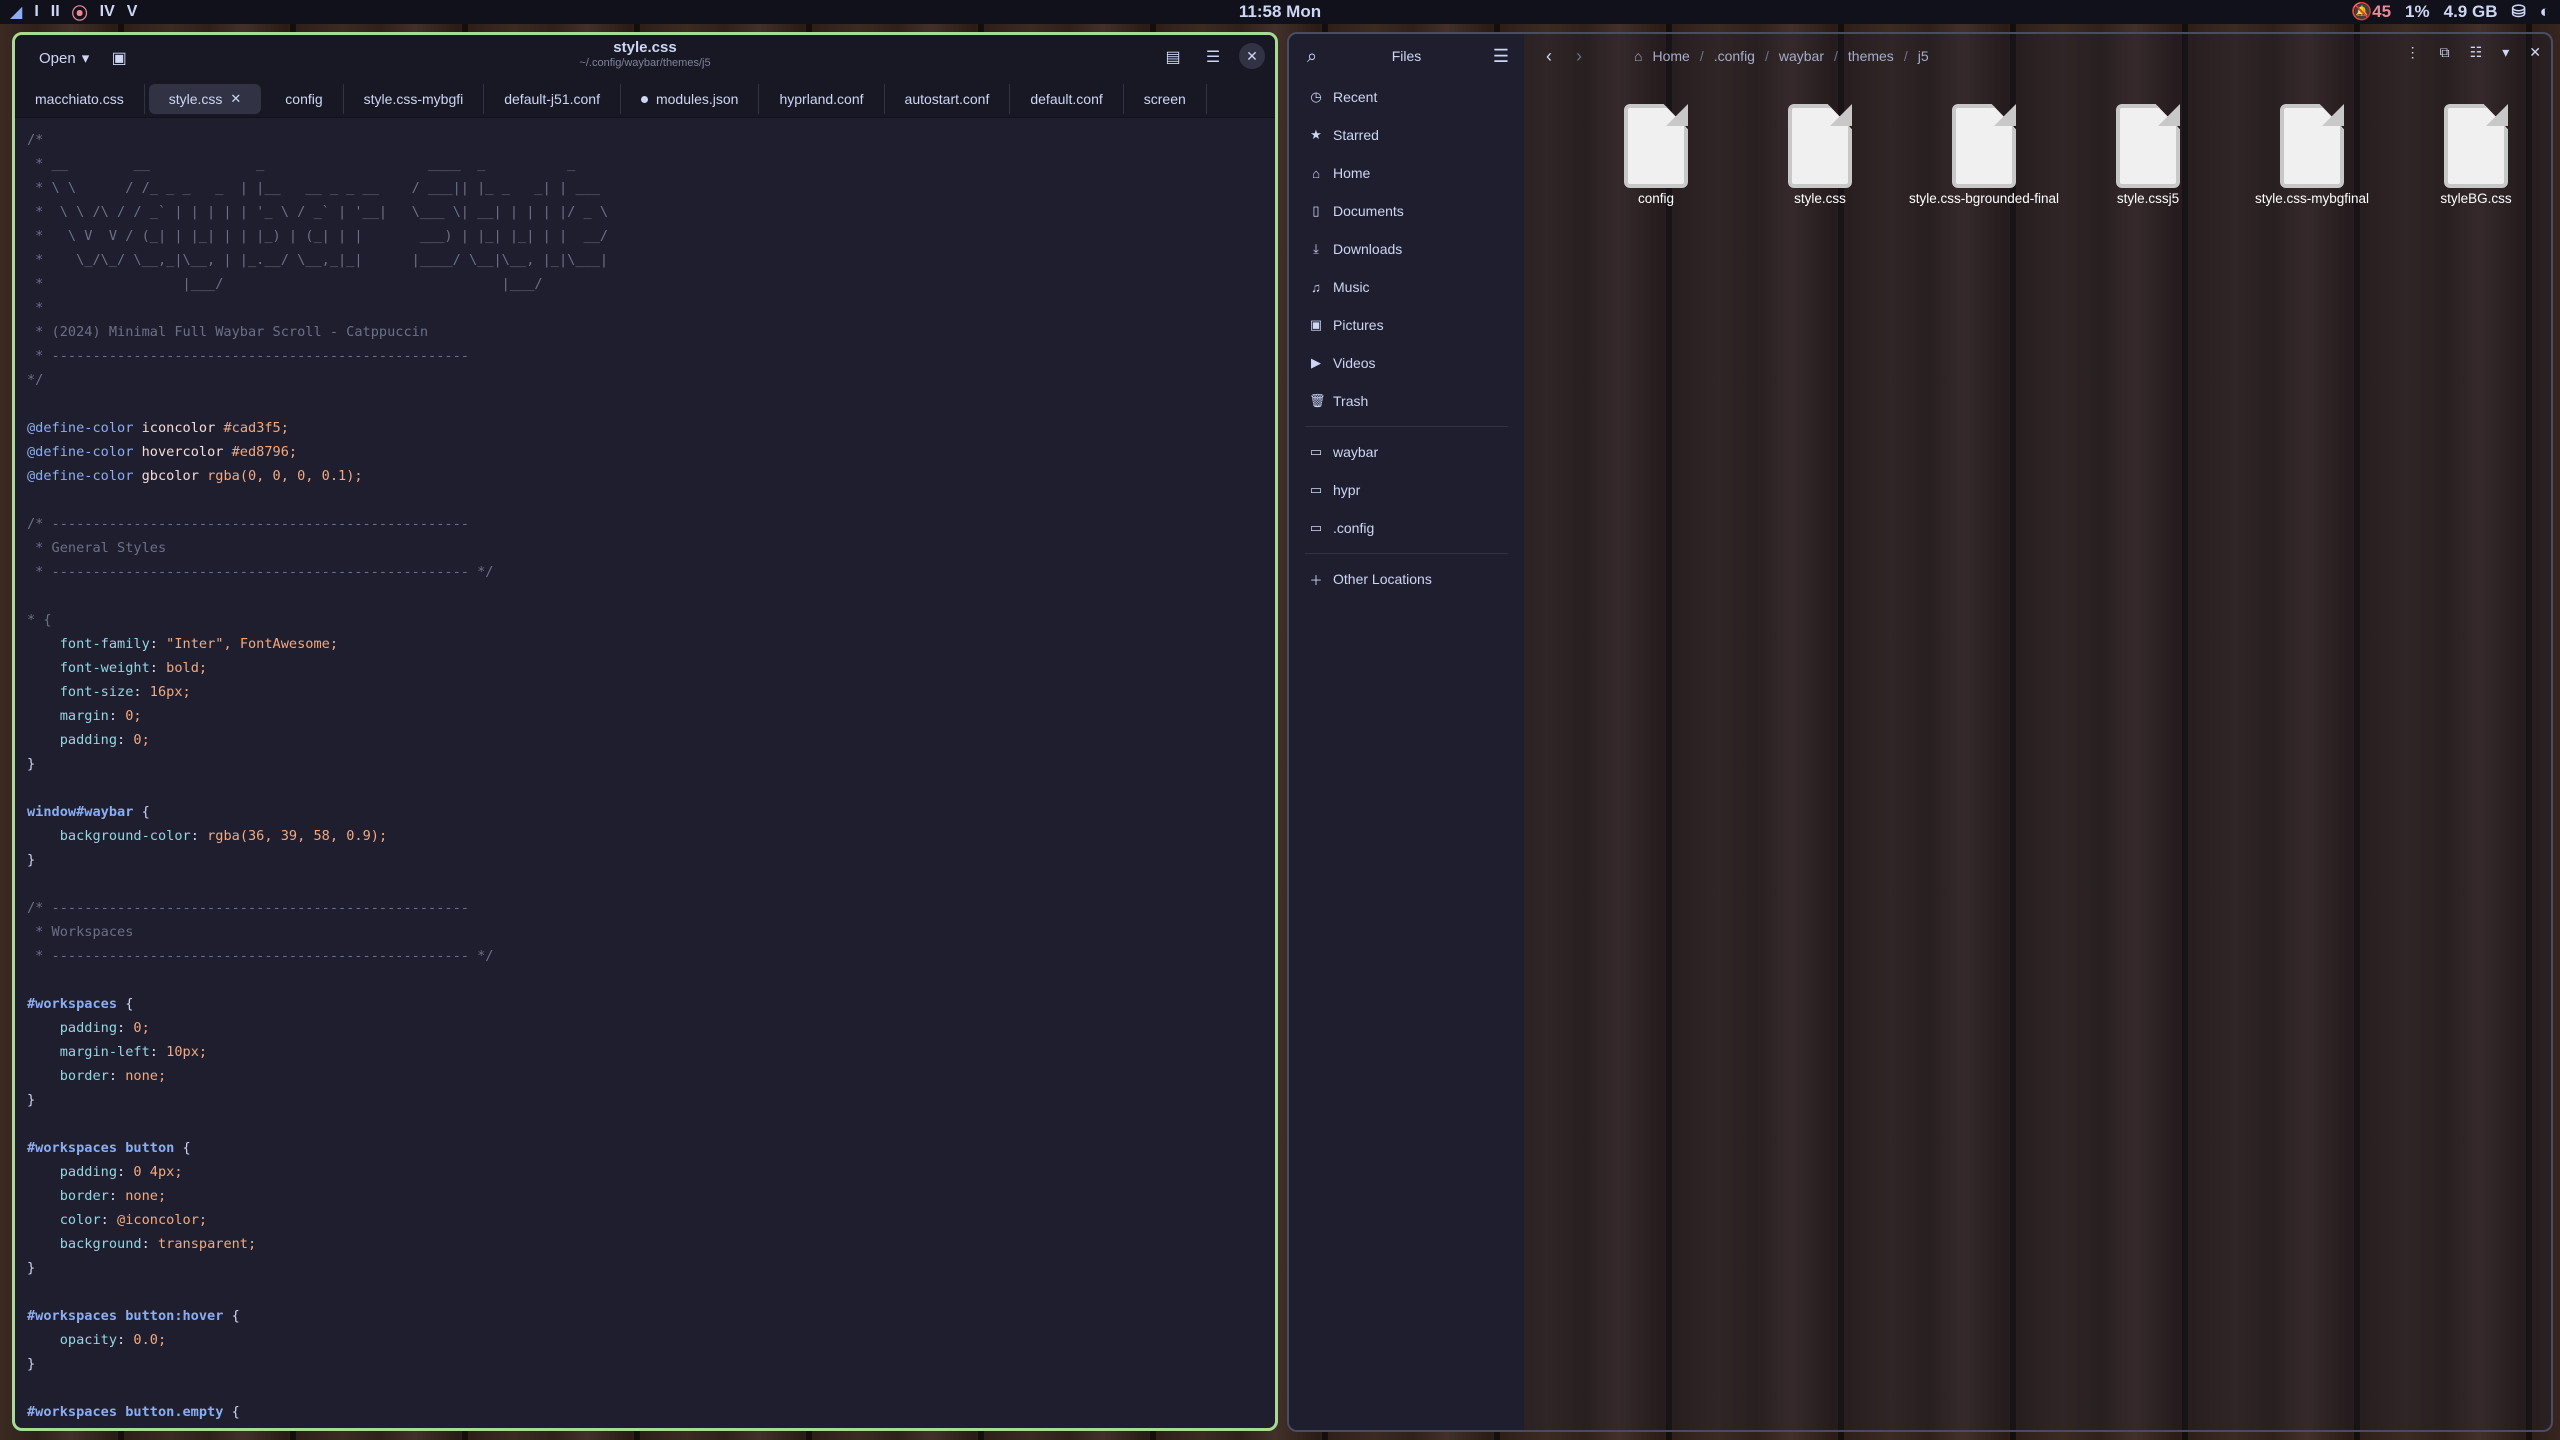 The image size is (2560, 1440). Describe the element at coordinates (1579, 56) in the screenshot. I see `forward-icon: ›` at that location.